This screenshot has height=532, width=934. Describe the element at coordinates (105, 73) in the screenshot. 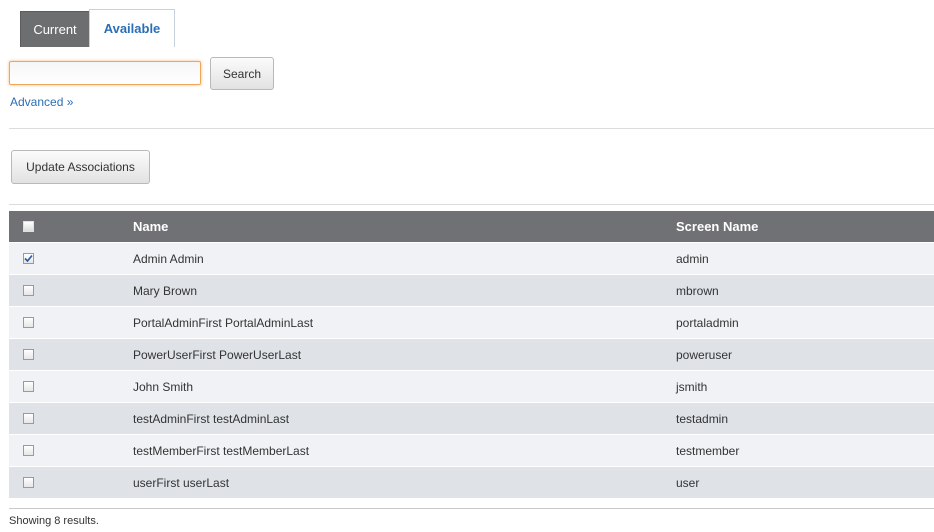

I see `search-input` at that location.